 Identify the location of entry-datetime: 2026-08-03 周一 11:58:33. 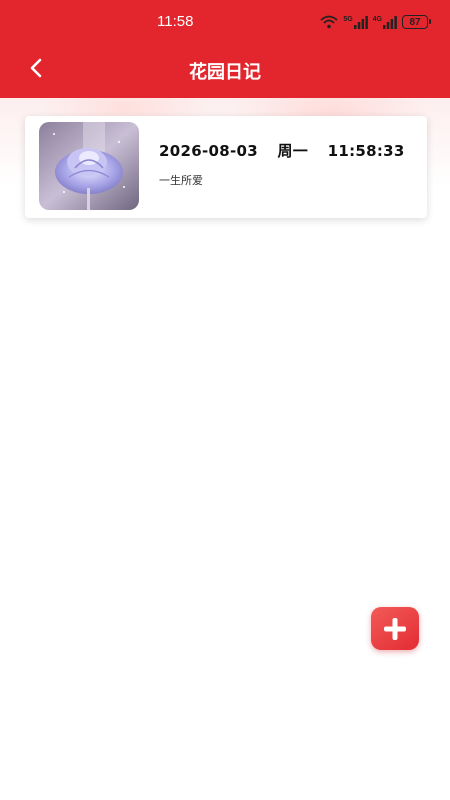
(282, 150).